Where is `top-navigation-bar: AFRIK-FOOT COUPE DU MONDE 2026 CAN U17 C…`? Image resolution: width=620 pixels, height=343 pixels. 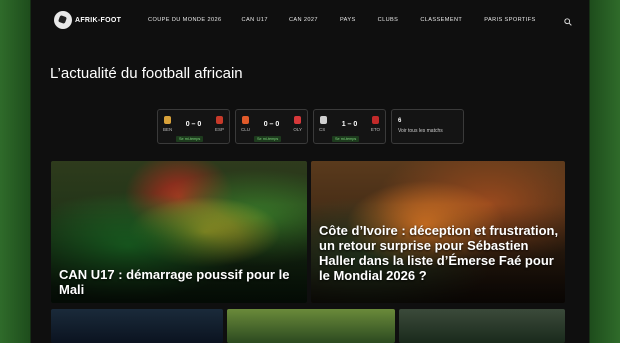 top-navigation-bar: AFRIK-FOOT COUPE DU MONDE 2026 CAN U17 C… is located at coordinates (310, 21).